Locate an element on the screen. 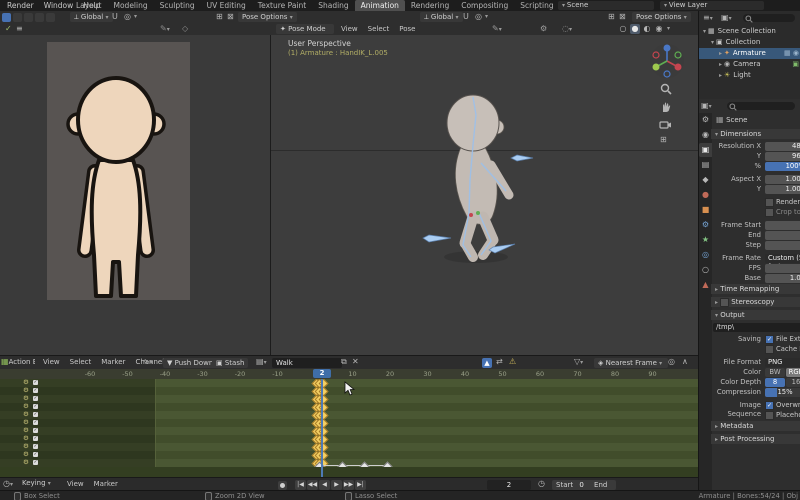 Image resolution: width=800 pixels, height=500 pixels. play-reverse-button: ◀ is located at coordinates (324, 484).